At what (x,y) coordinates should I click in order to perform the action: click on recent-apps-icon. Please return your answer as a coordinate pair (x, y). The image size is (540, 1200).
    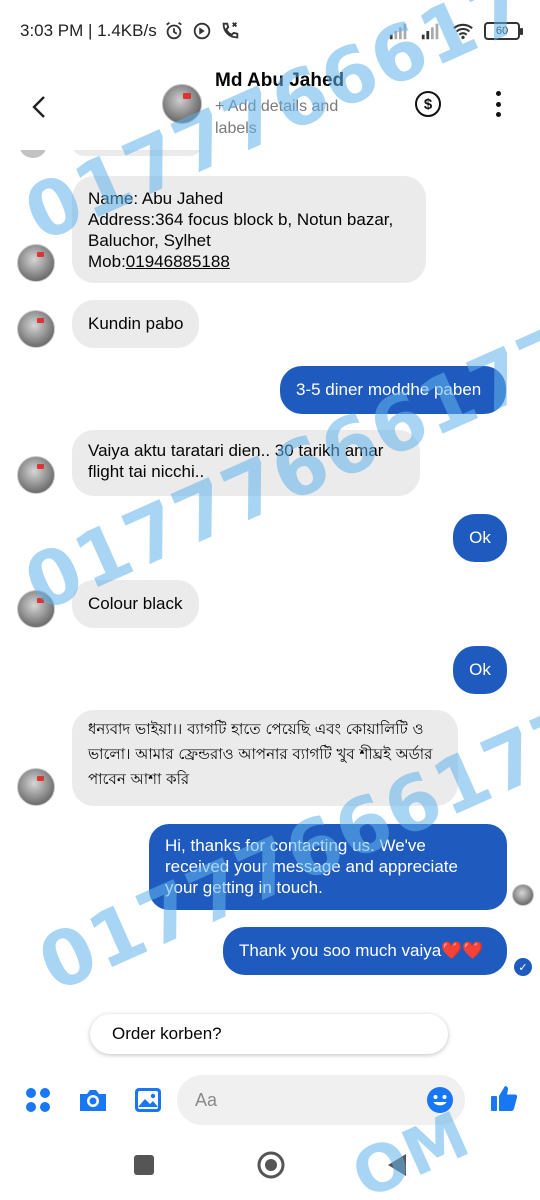
    Looking at the image, I should click on (144, 1165).